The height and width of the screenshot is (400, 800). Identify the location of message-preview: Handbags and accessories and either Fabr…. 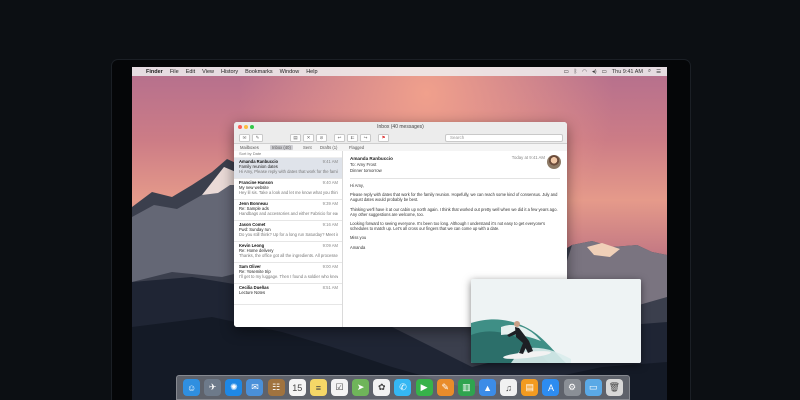
(288, 213).